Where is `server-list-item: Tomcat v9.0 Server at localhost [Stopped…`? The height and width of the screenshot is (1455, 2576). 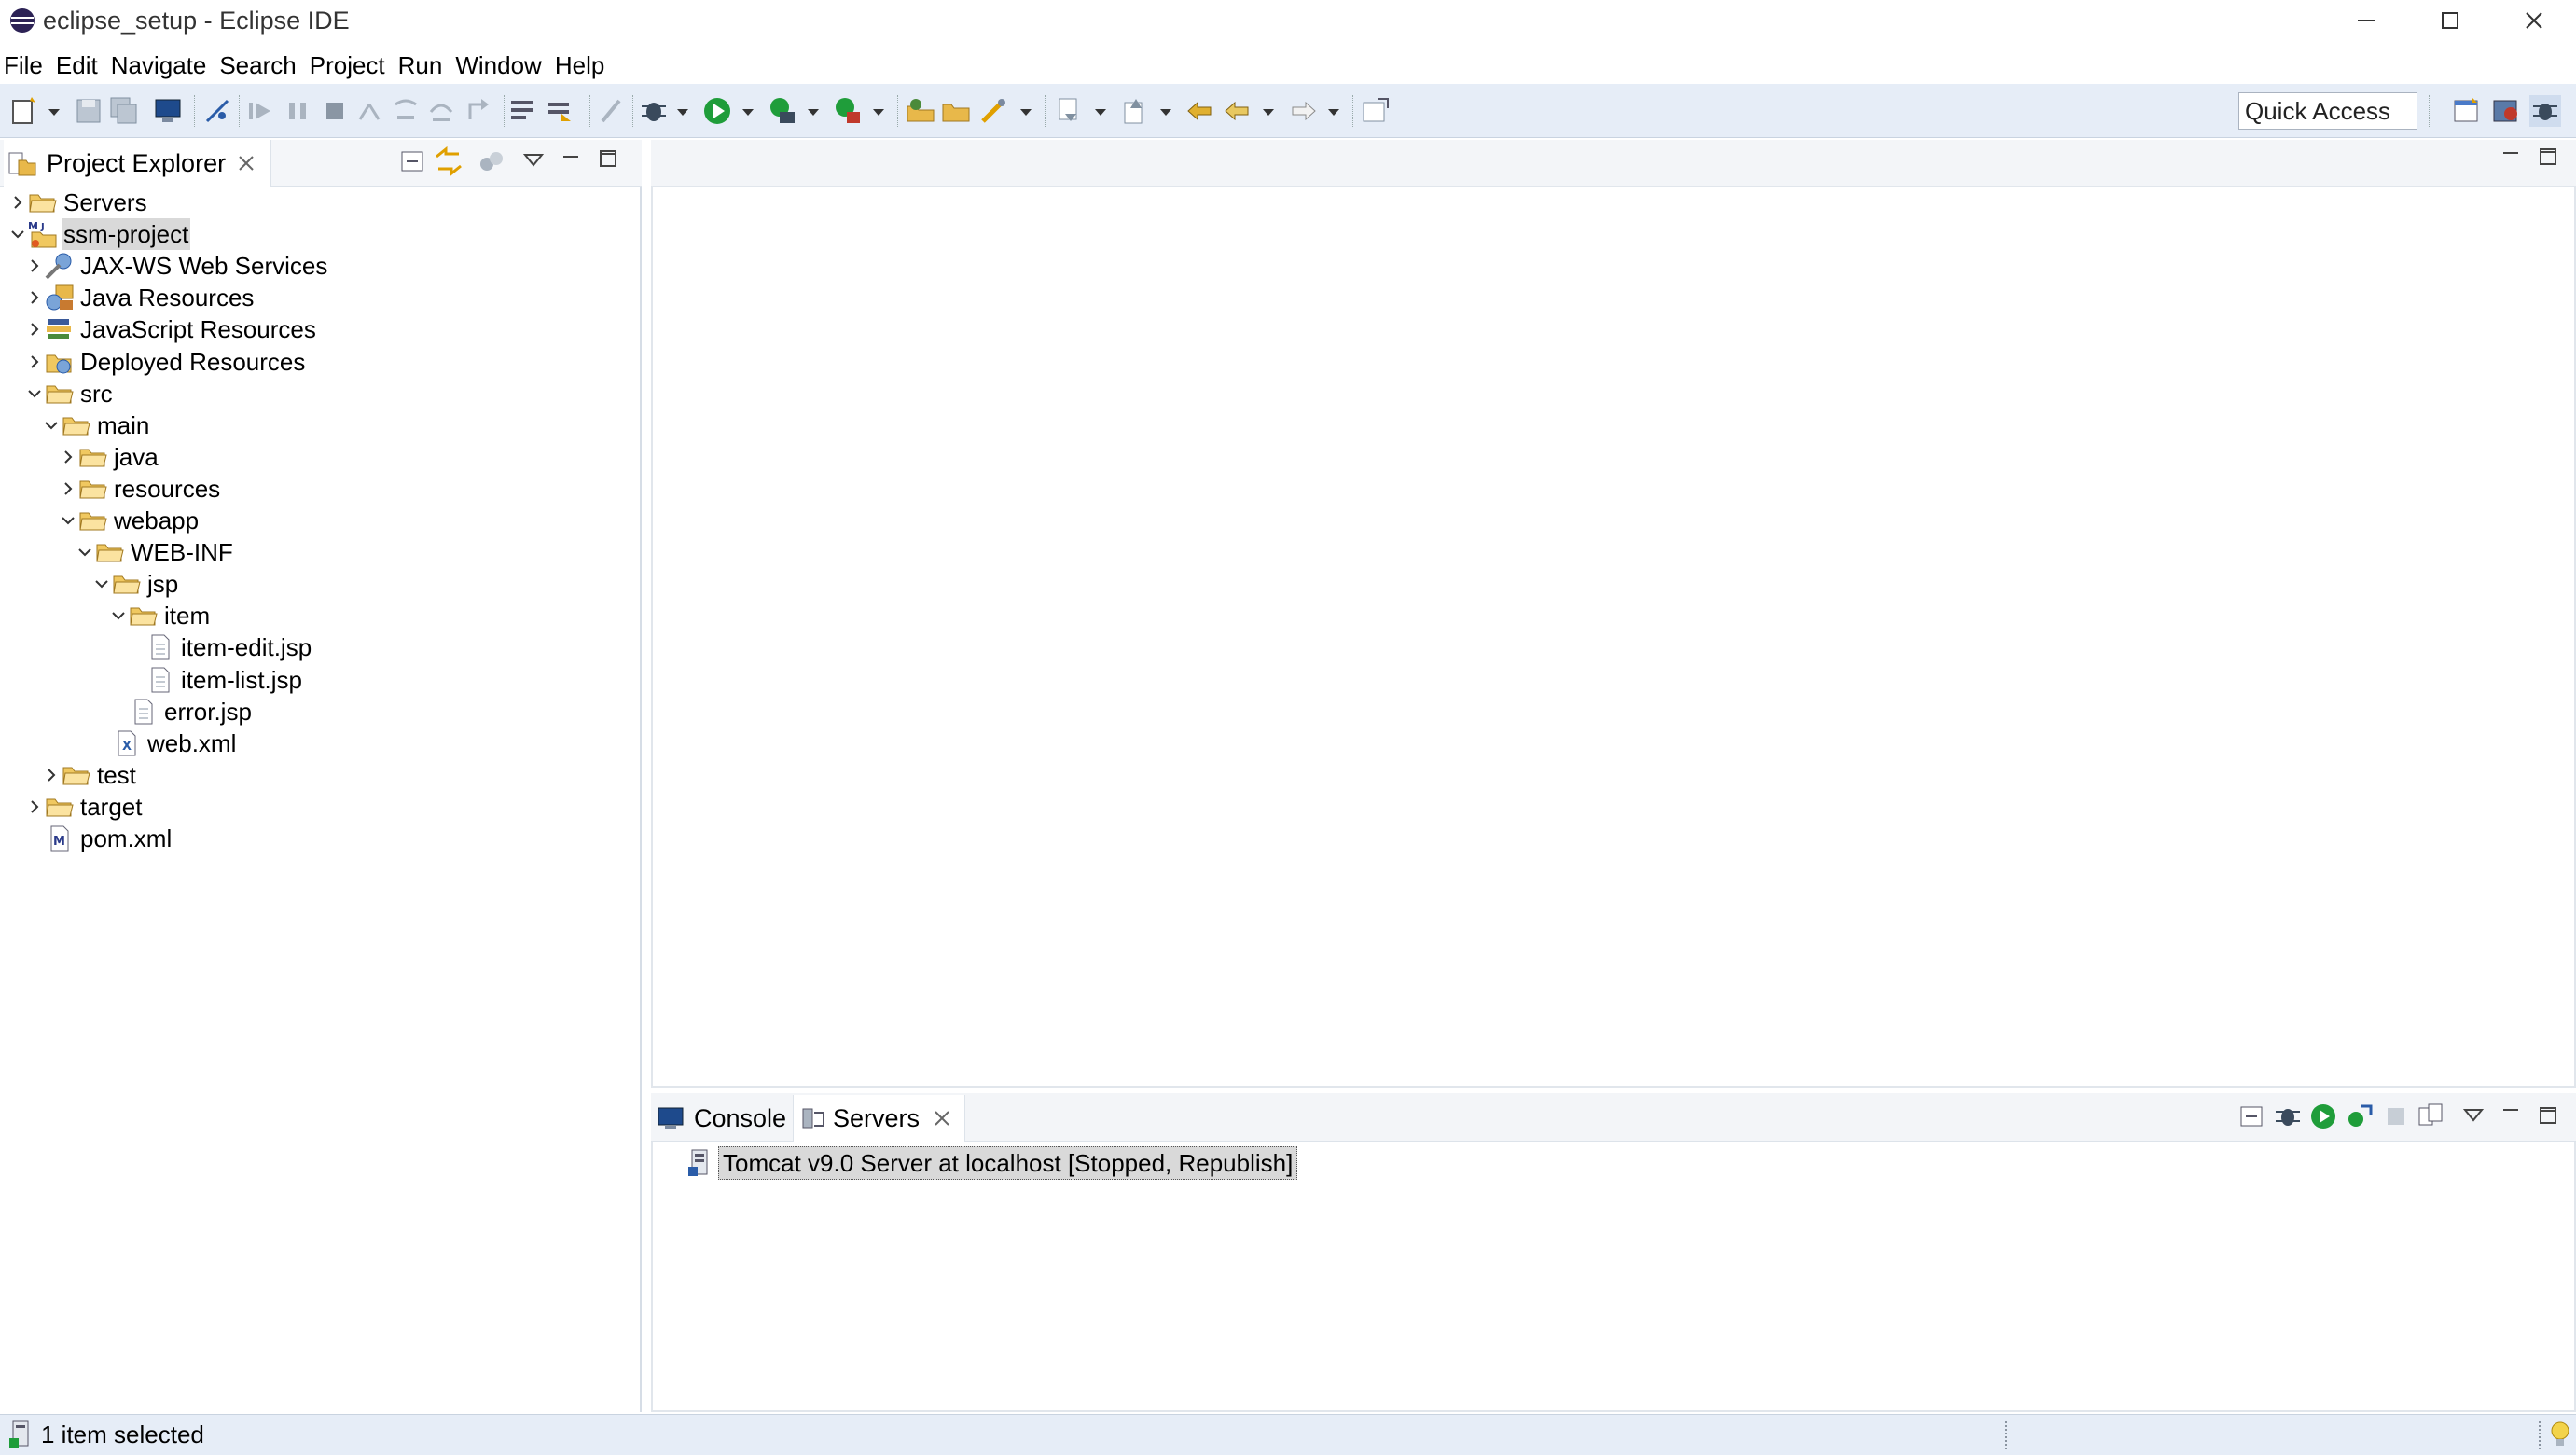 server-list-item: Tomcat v9.0 Server at localhost [Stopped… is located at coordinates (992, 1163).